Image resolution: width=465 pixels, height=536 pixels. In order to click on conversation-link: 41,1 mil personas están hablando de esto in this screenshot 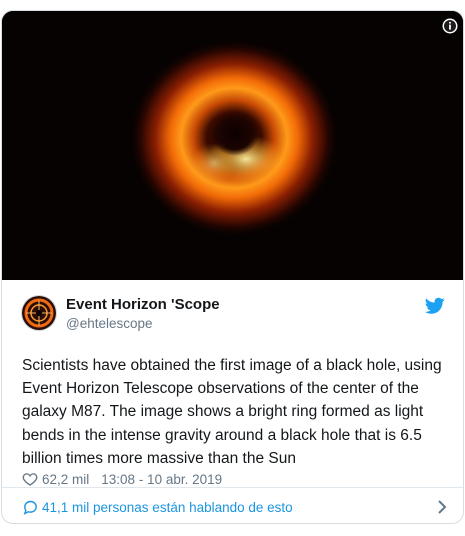, I will do `click(234, 507)`.